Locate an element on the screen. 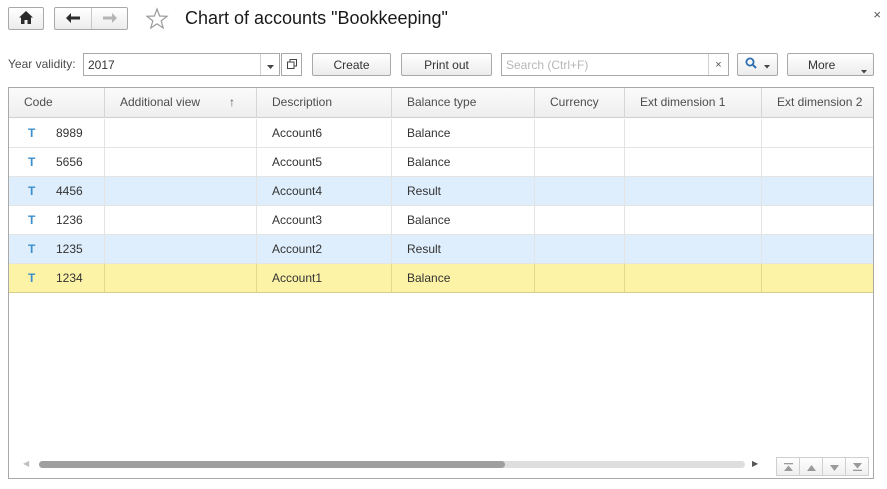 The height and width of the screenshot is (489, 887). table-row: T 1236 Account3 Balance is located at coordinates (441, 220).